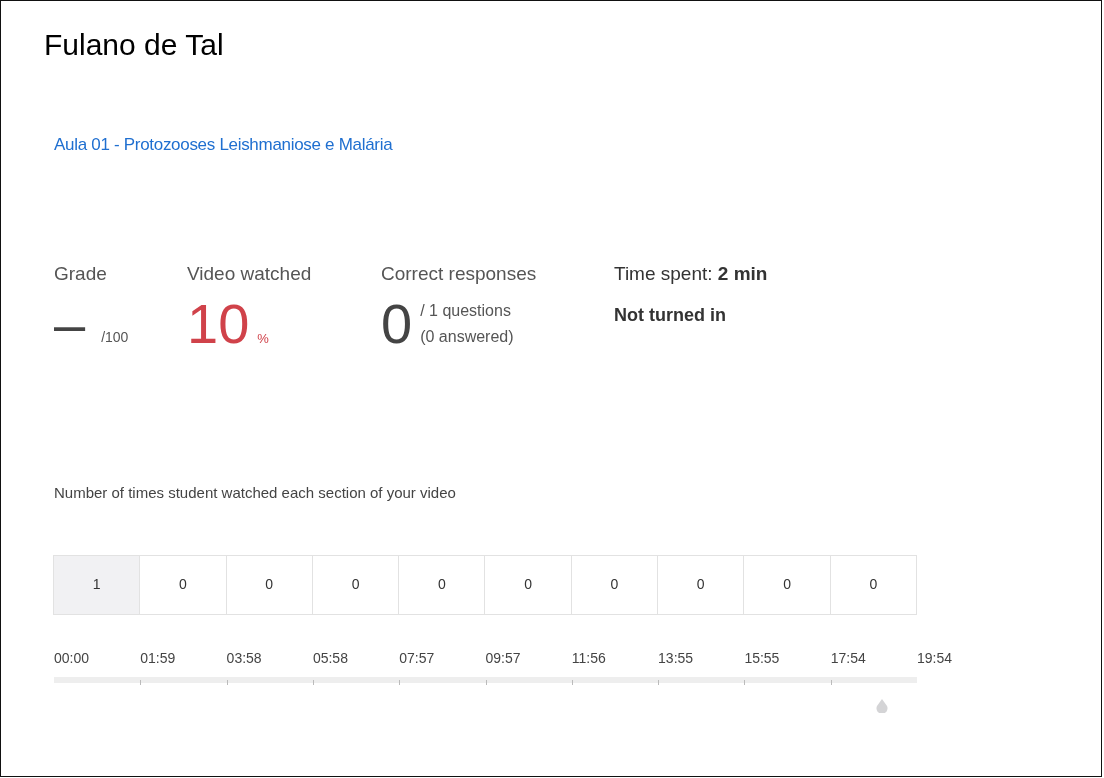 The width and height of the screenshot is (1104, 778). What do you see at coordinates (466, 311) in the screenshot?
I see `questions-total: / 1 questions` at bounding box center [466, 311].